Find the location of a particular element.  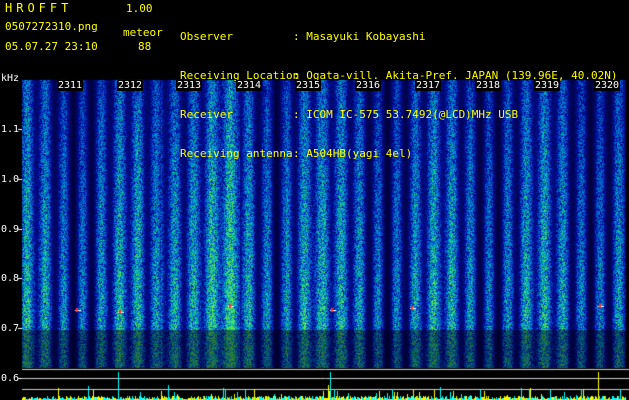

y-tick-label: 0.7 is located at coordinates (10, 328).